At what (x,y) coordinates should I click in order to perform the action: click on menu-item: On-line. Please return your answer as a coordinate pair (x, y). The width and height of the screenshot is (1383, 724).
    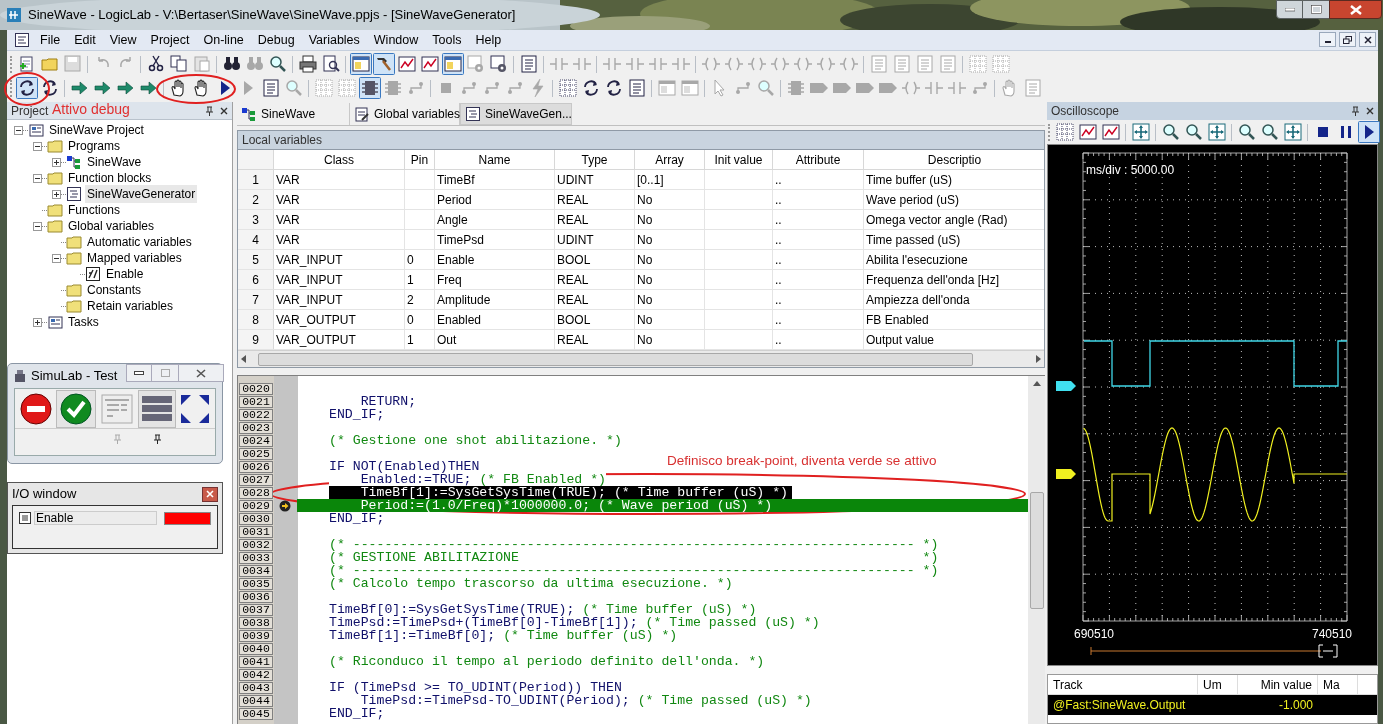
    Looking at the image, I should click on (223, 40).